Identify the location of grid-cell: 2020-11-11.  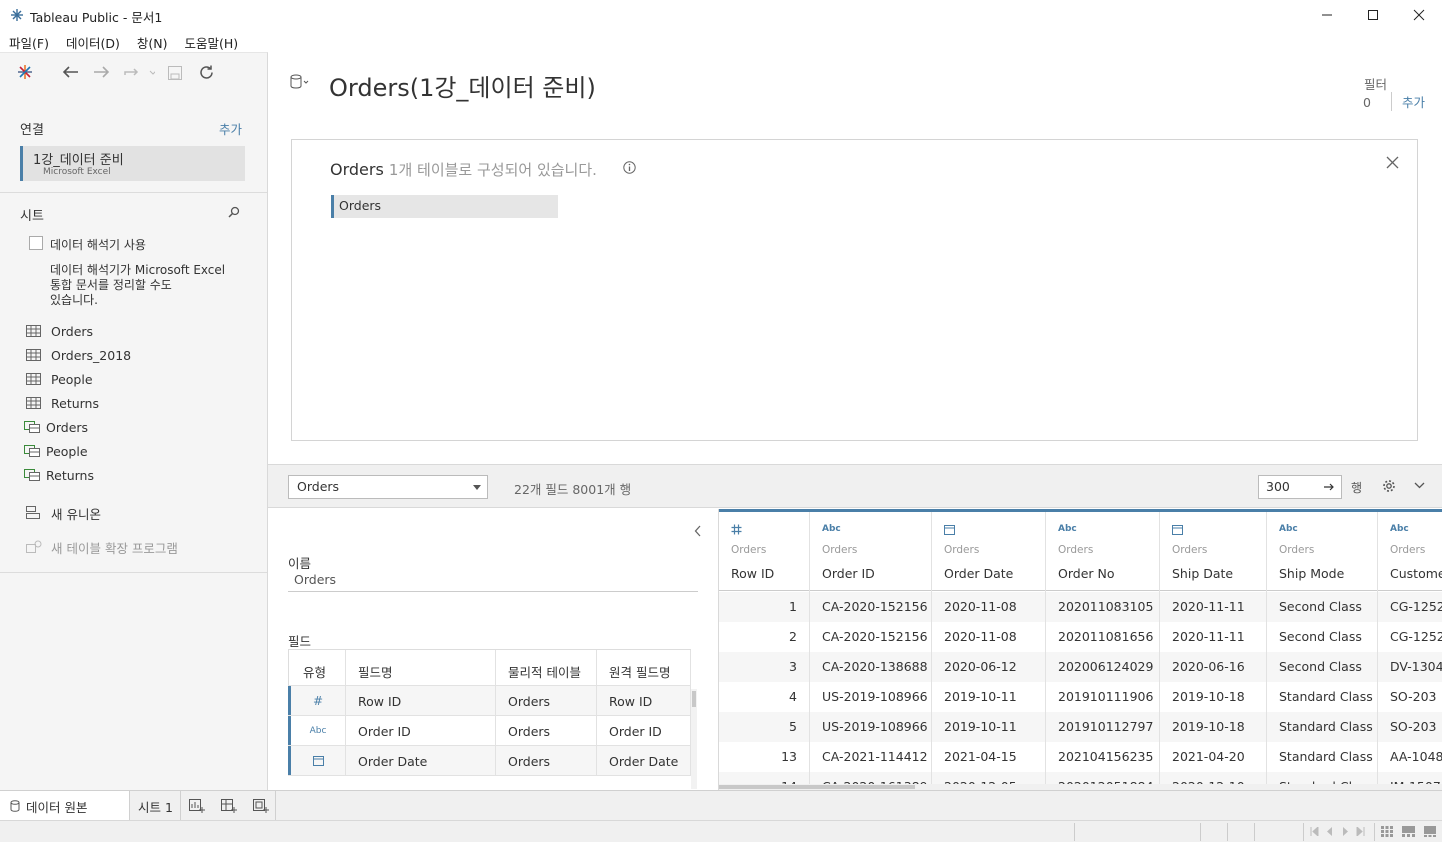
(1213, 637).